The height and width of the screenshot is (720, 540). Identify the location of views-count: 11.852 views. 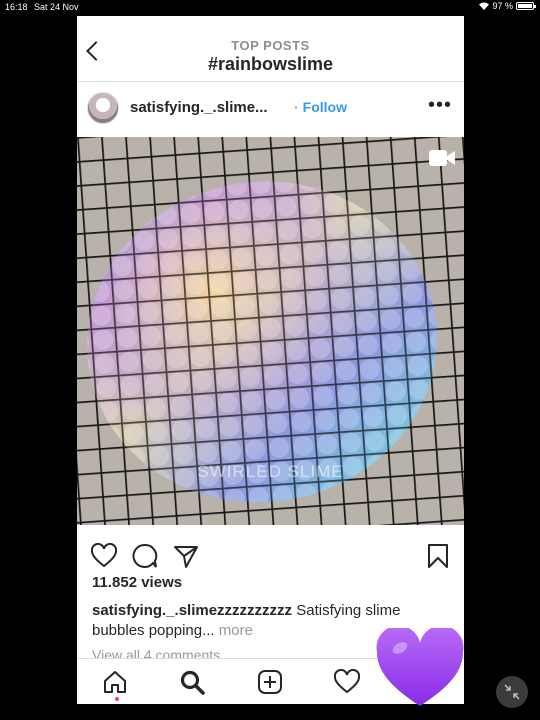
(137, 582).